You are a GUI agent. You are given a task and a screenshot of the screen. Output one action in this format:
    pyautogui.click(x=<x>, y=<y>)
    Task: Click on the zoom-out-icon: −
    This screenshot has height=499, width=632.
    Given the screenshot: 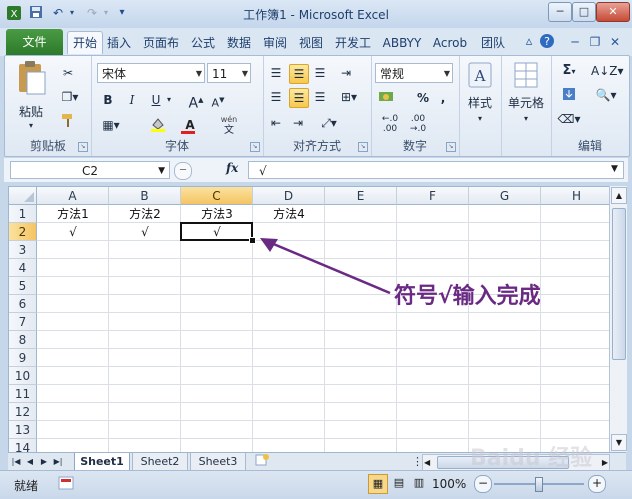 What is the action you would take?
    pyautogui.click(x=483, y=484)
    